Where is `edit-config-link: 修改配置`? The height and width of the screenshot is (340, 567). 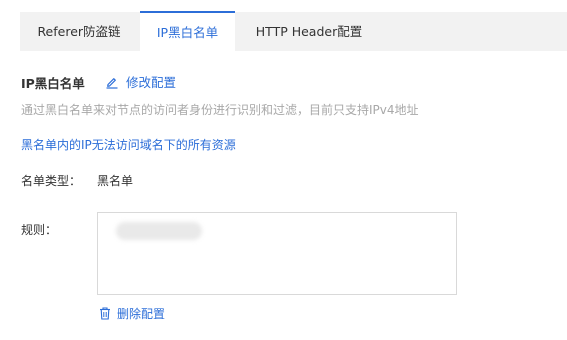 edit-config-link: 修改配置 is located at coordinates (140, 81).